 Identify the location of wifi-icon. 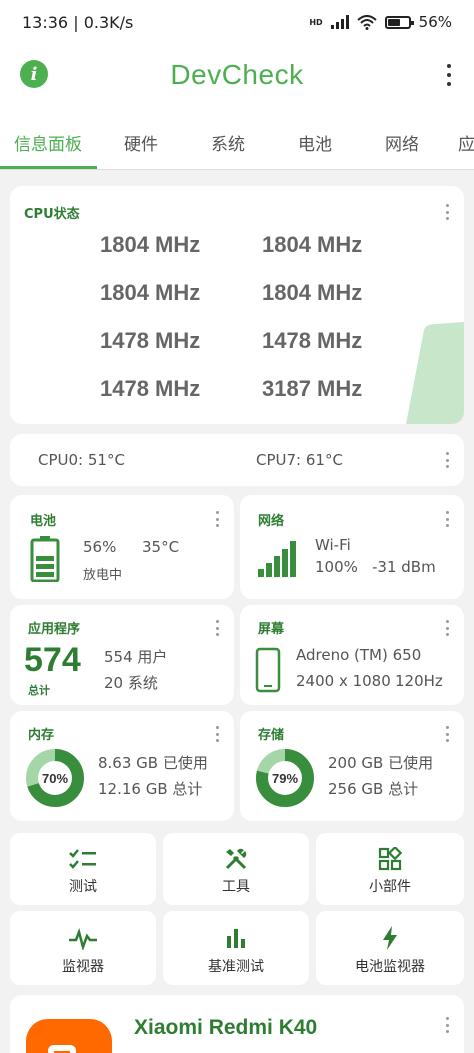
(366, 22).